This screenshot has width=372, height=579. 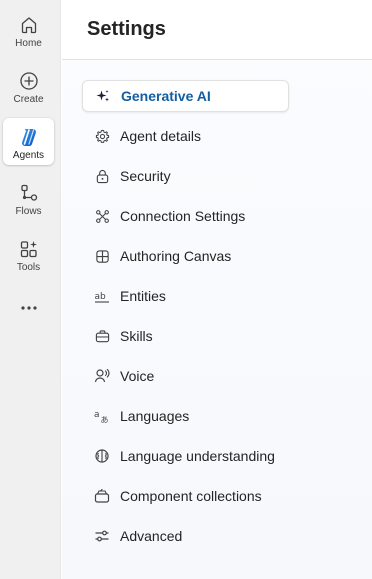 What do you see at coordinates (176, 256) in the screenshot?
I see `nav-item-label: Authoring Canvas` at bounding box center [176, 256].